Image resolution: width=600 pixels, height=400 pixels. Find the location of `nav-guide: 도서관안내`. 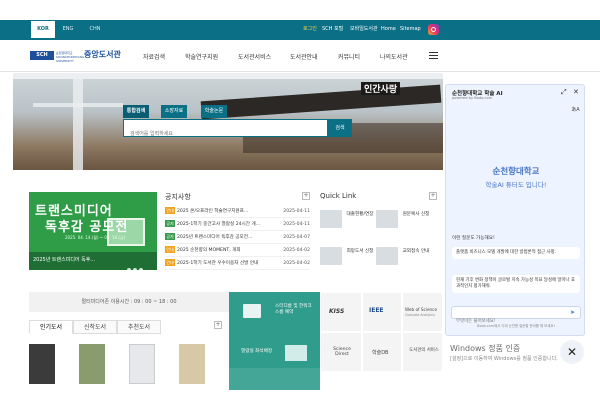

nav-guide: 도서관안내 is located at coordinates (304, 56).